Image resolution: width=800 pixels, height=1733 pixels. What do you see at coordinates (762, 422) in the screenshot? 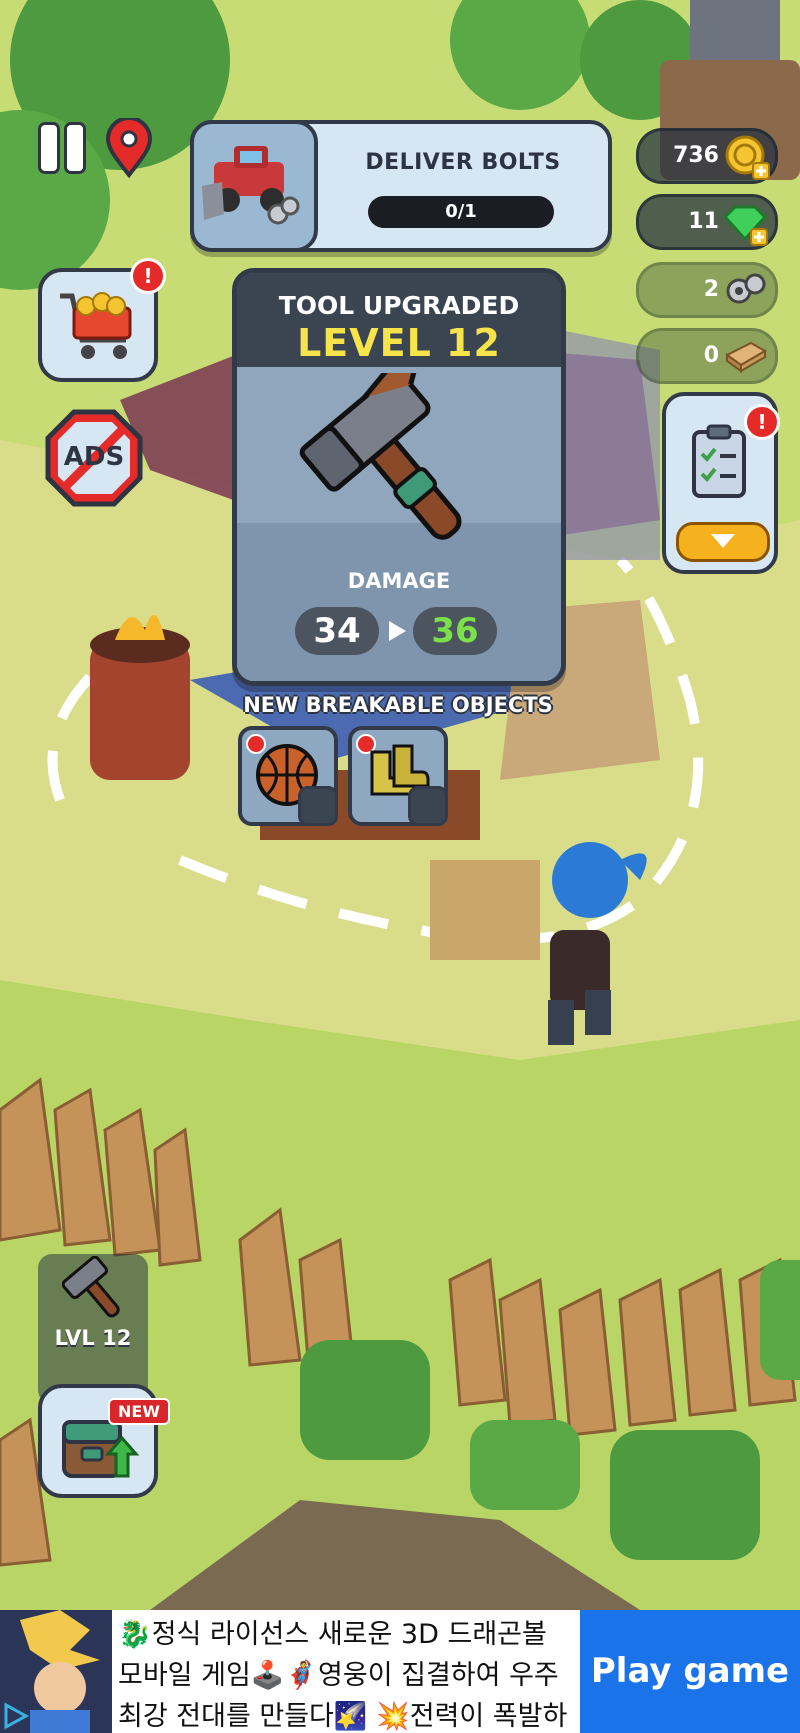
I see `quests-alert-badge: !` at bounding box center [762, 422].